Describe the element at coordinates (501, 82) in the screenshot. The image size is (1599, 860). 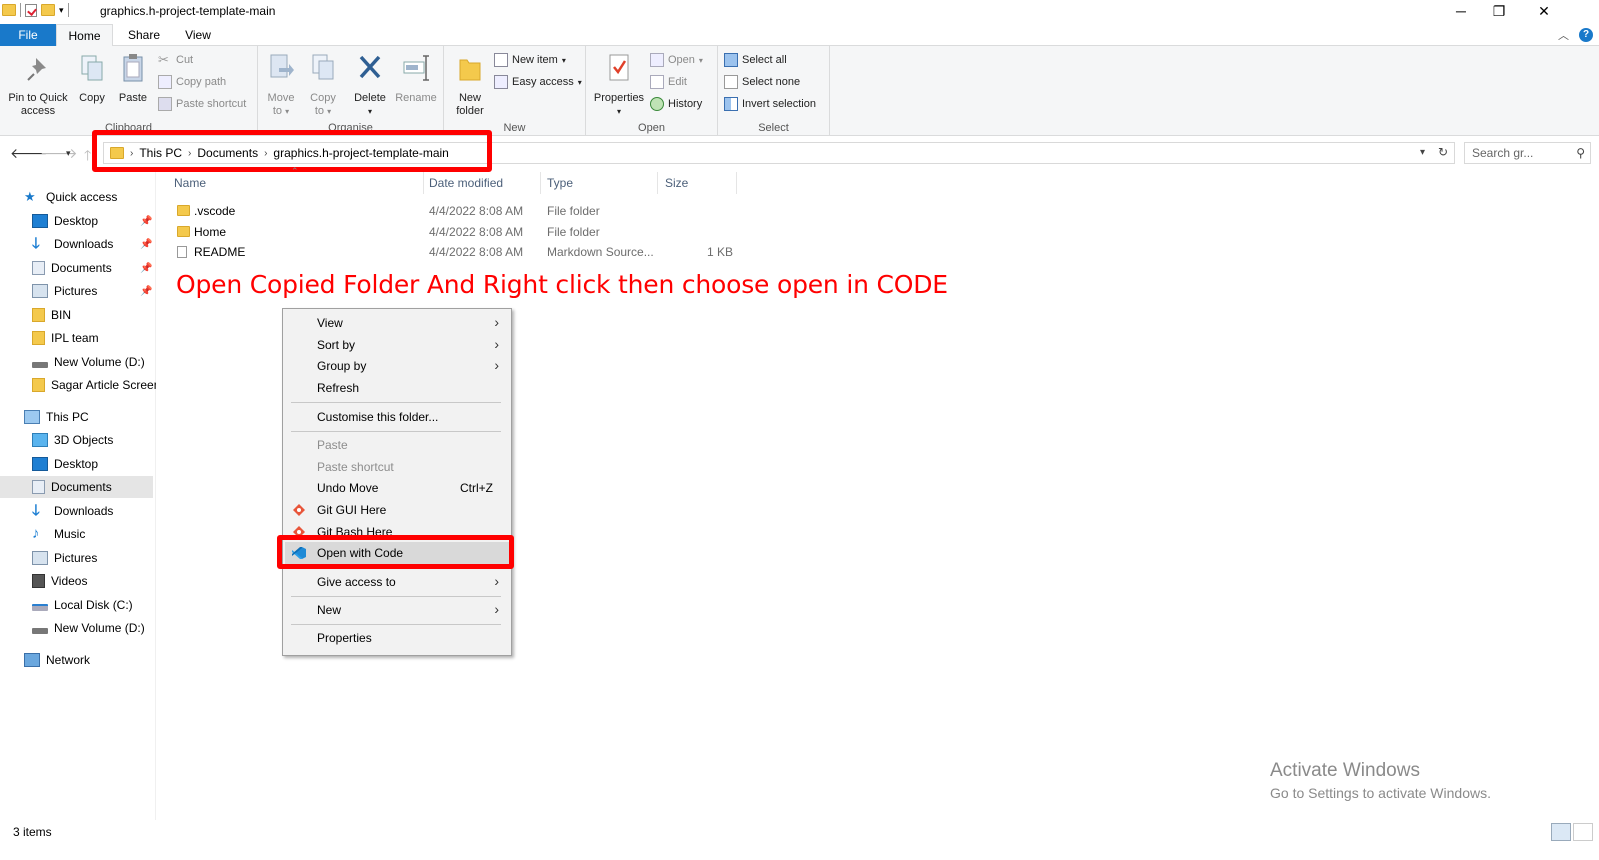
I see `easy-access-icon` at that location.